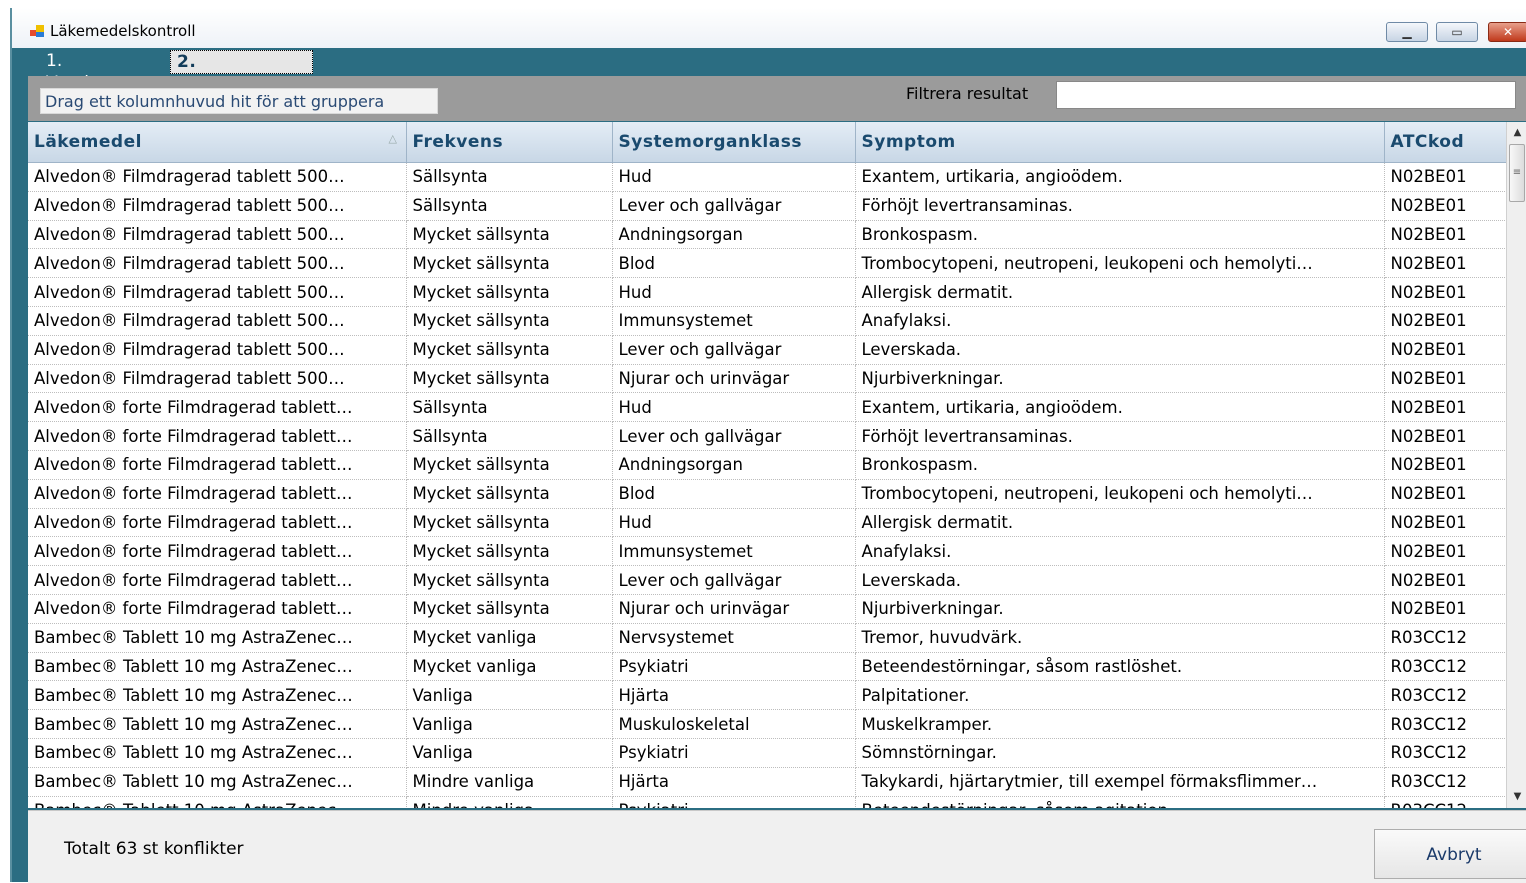  I want to click on tab-varningar: 1. Varningar, so click(87, 71).